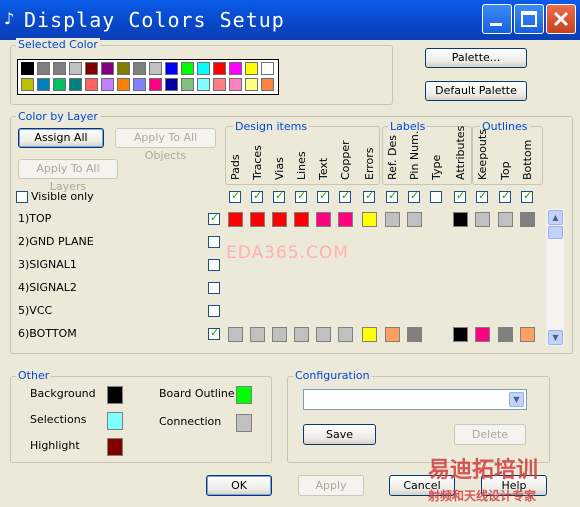  I want to click on save-button: Save, so click(339, 434).